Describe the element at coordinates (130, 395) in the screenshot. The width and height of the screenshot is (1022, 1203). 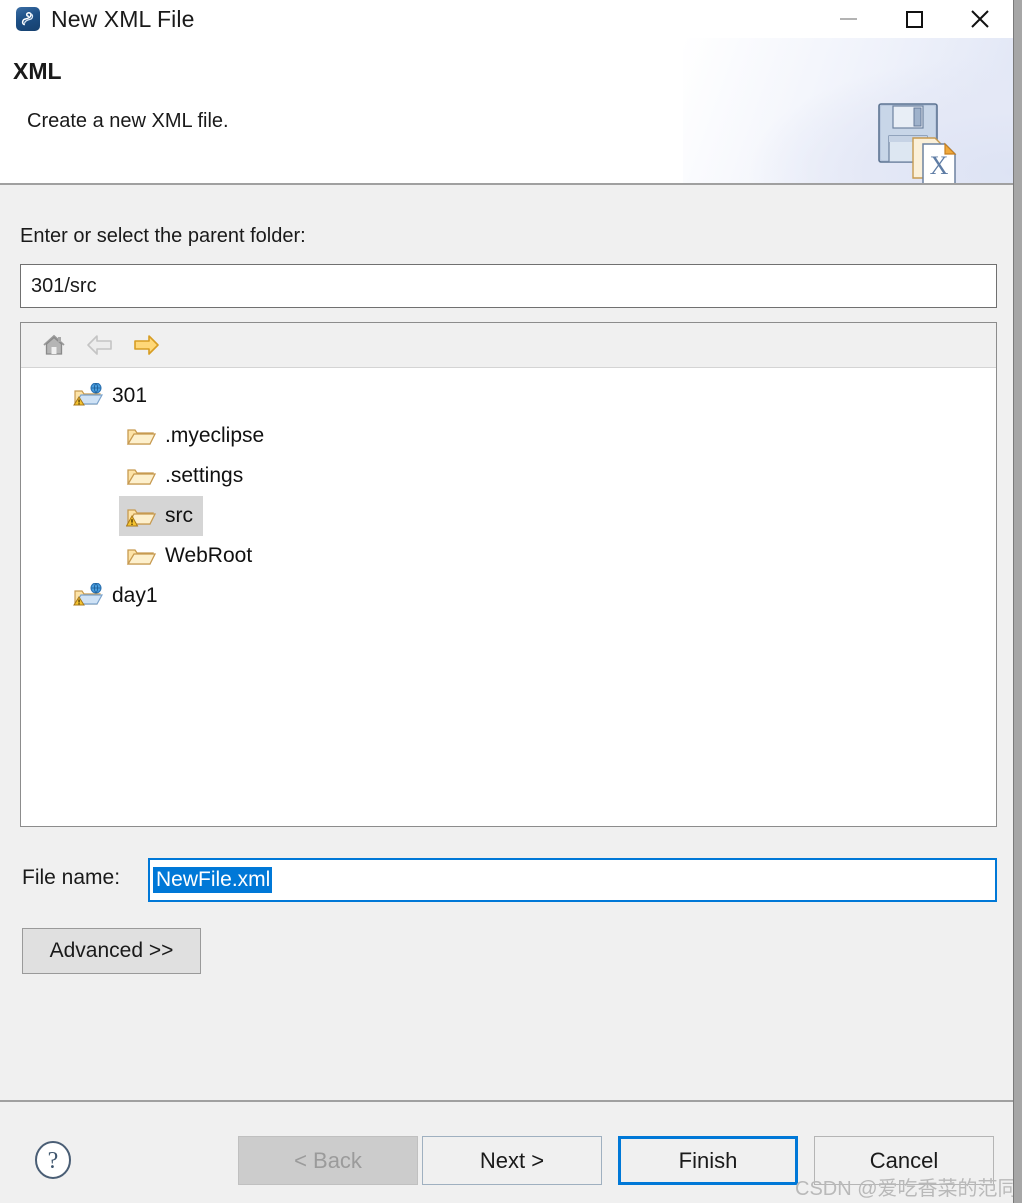
I see `tree-item-label: 301` at that location.